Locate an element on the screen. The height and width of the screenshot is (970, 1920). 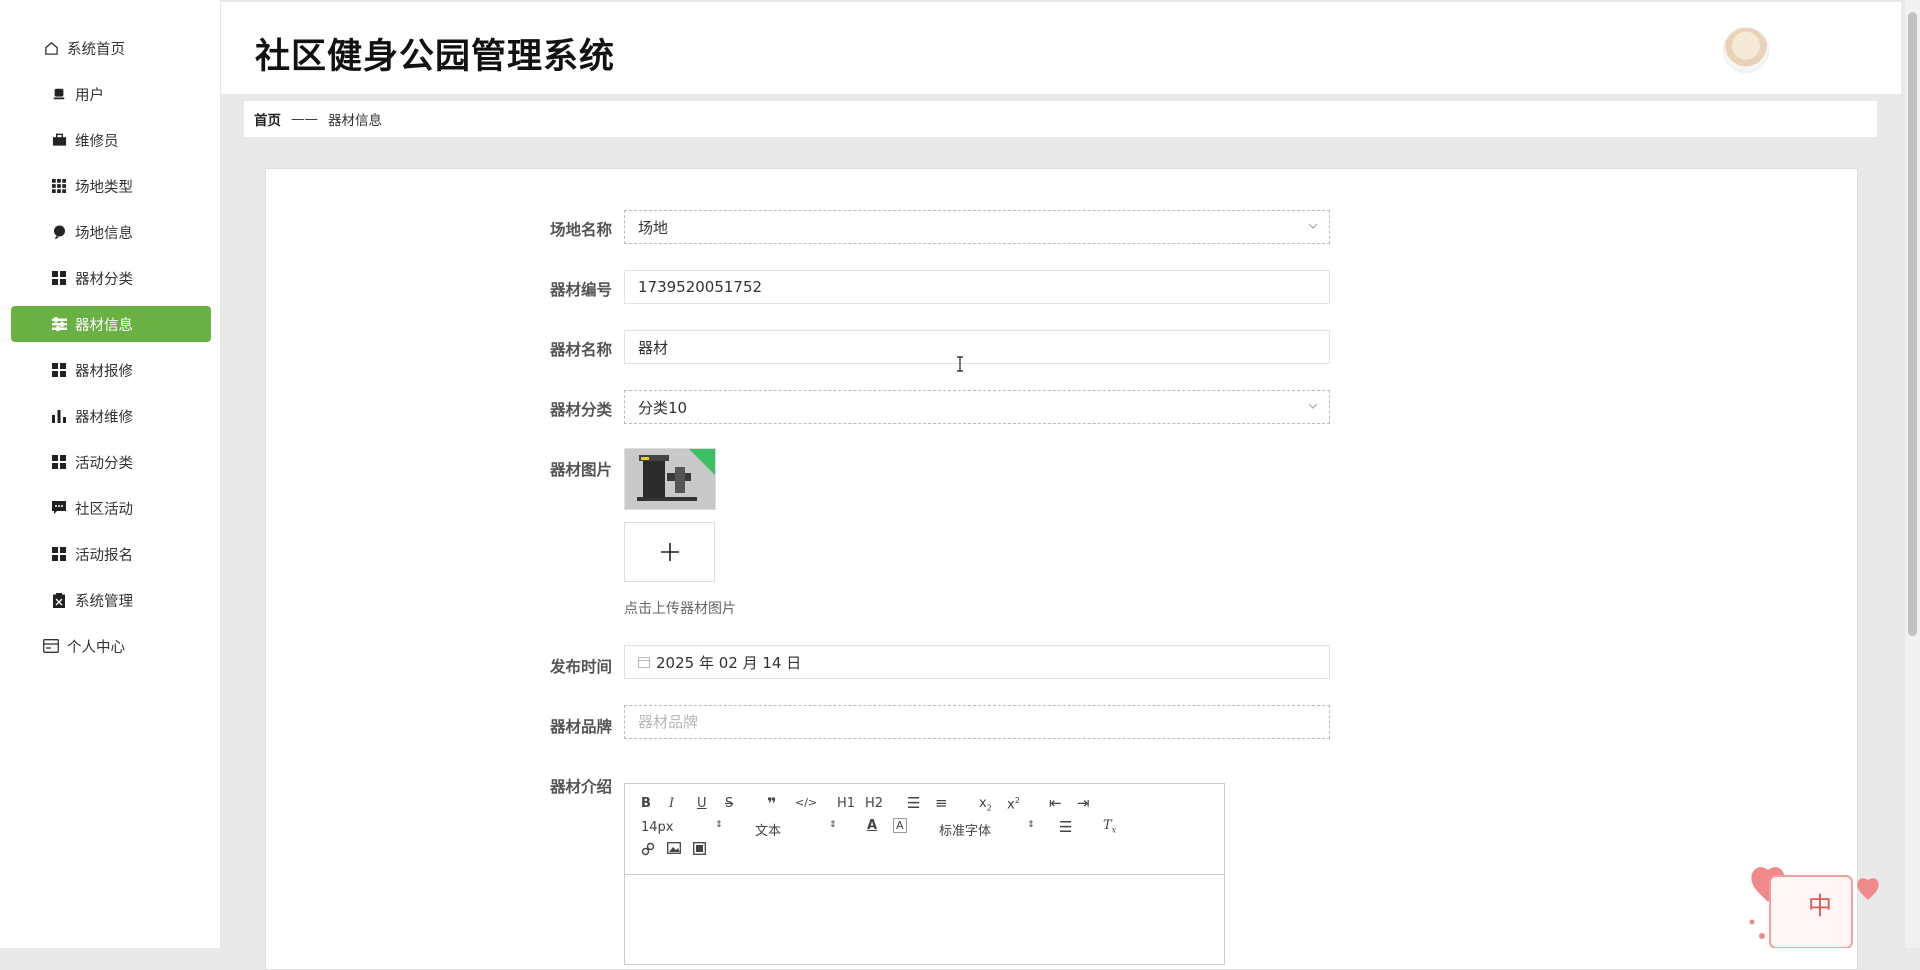
sidebar-item-label: 器材维修 is located at coordinates (104, 417).